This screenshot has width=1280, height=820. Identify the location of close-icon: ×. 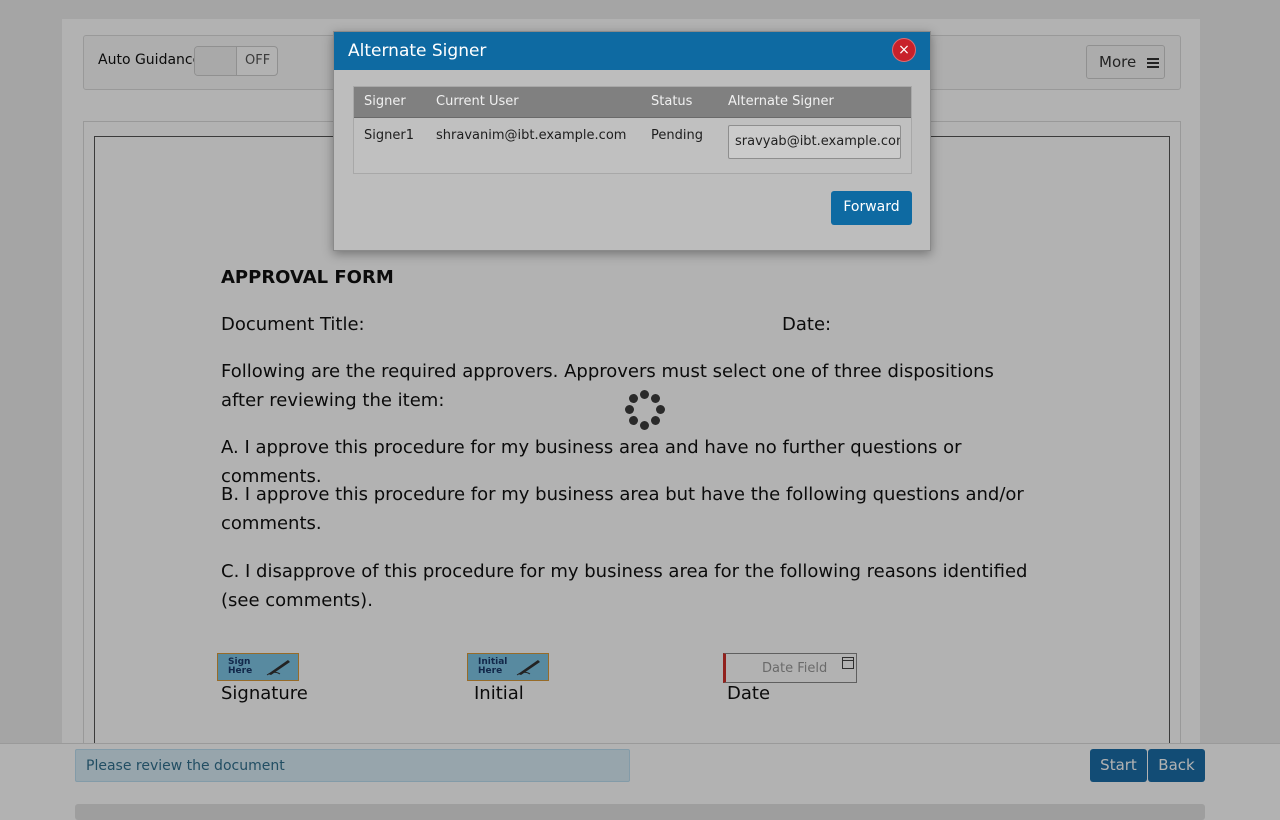
(904, 50).